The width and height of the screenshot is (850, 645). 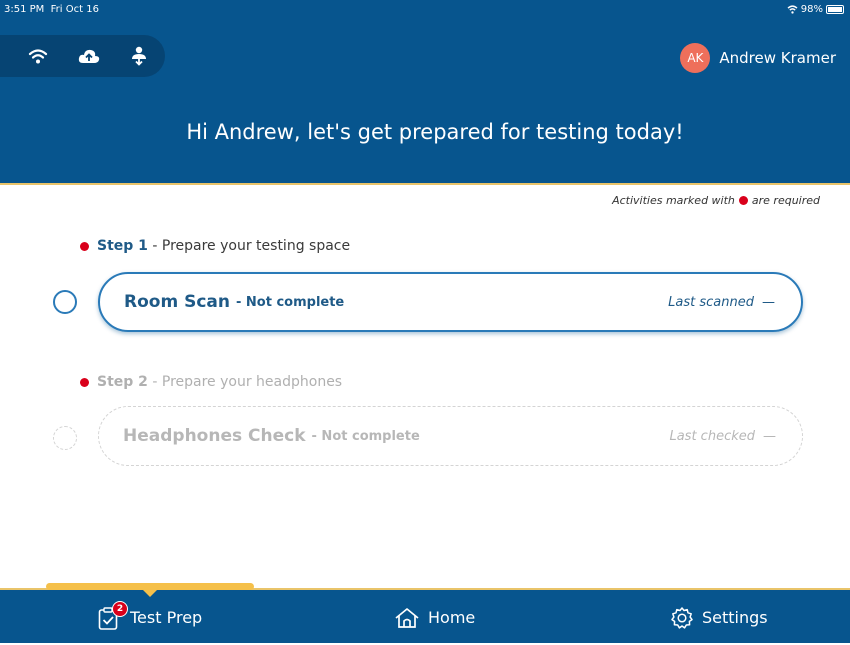 I want to click on user-profile: AK Andrew Kramer, so click(x=758, y=58).